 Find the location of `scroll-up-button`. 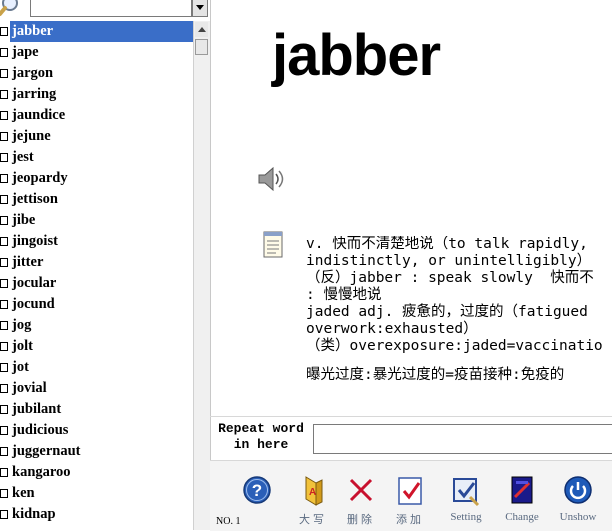

scroll-up-button is located at coordinates (201, 29).